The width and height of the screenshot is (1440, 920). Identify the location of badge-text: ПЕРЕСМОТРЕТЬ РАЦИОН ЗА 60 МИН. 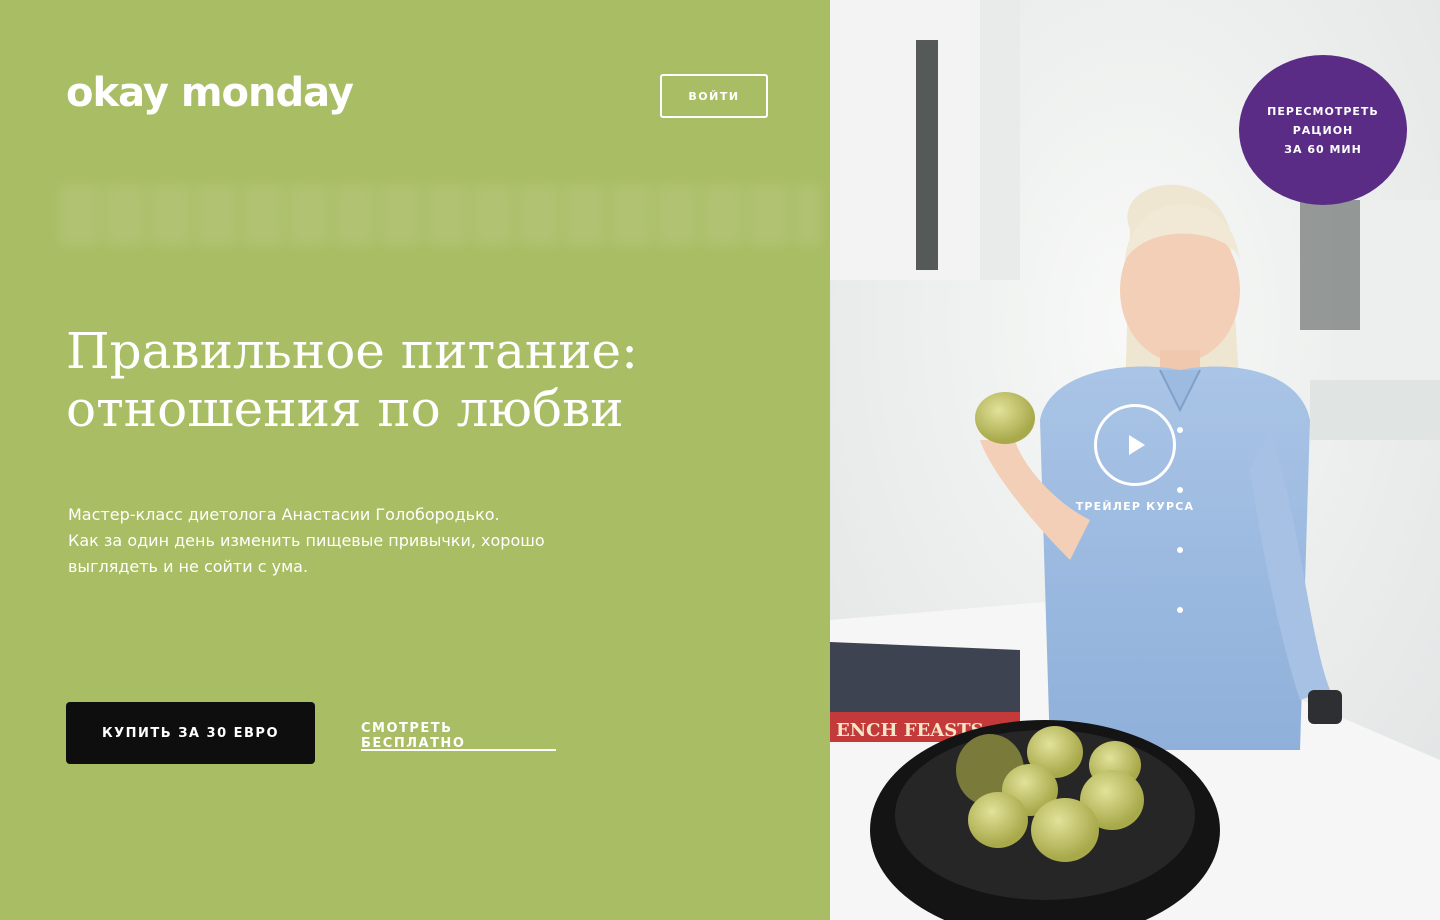
(1323, 130).